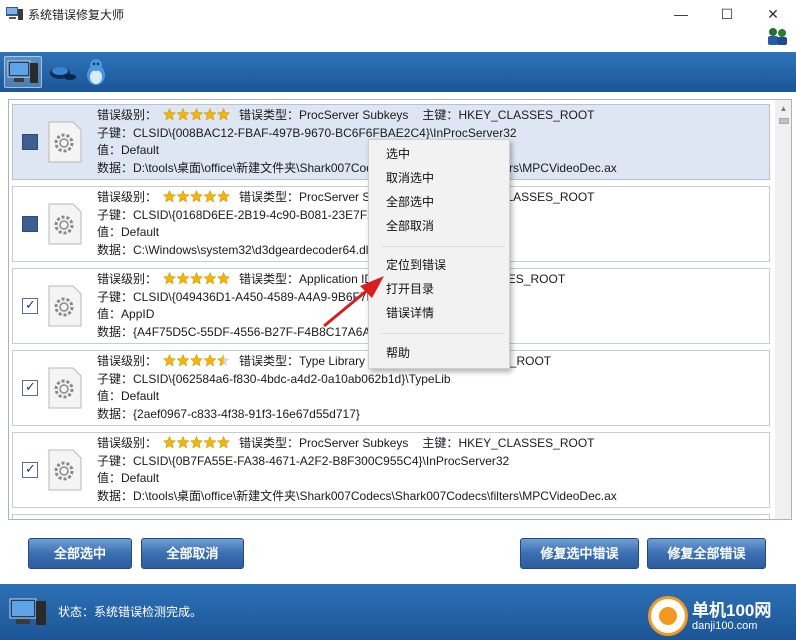 The height and width of the screenshot is (640, 796). What do you see at coordinates (732, 610) in the screenshot?
I see `watermark-title: 单机100网` at bounding box center [732, 610].